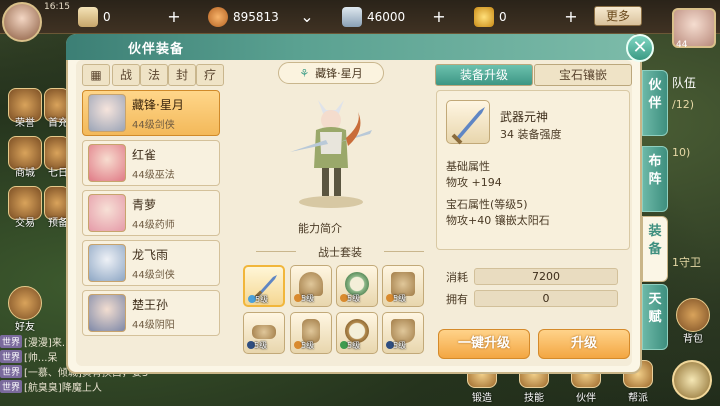 This screenshot has height=406, width=720. Describe the element at coordinates (482, 398) in the screenshot. I see `forge-label: 锻造` at that location.